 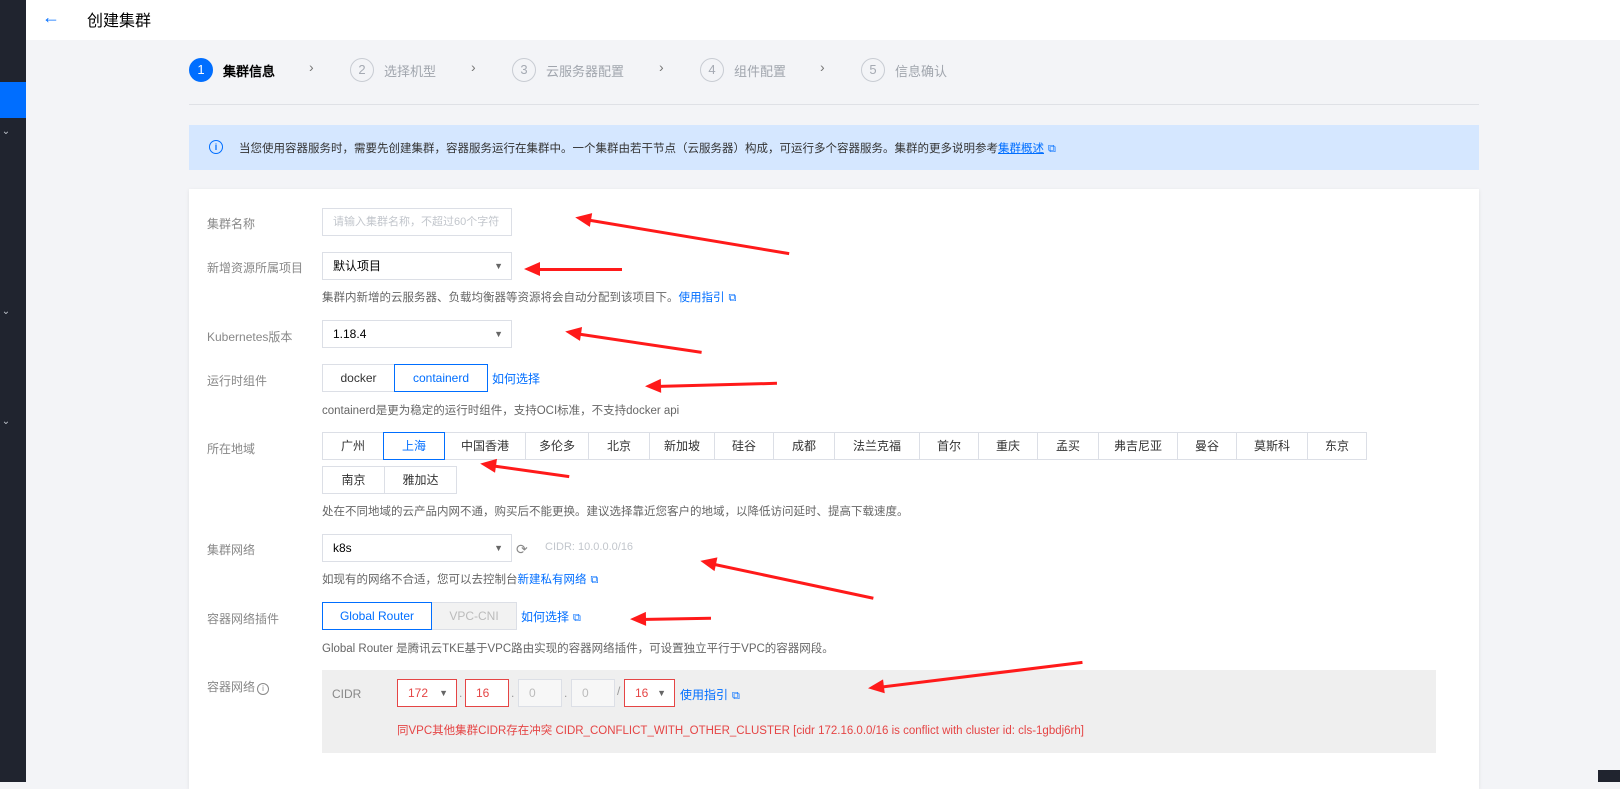 I want to click on region-option: 多伦多, so click(x=557, y=446).